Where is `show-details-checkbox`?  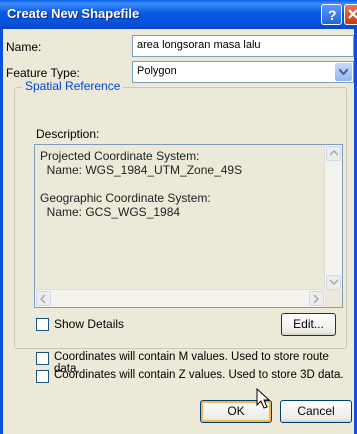 show-details-checkbox is located at coordinates (42, 324).